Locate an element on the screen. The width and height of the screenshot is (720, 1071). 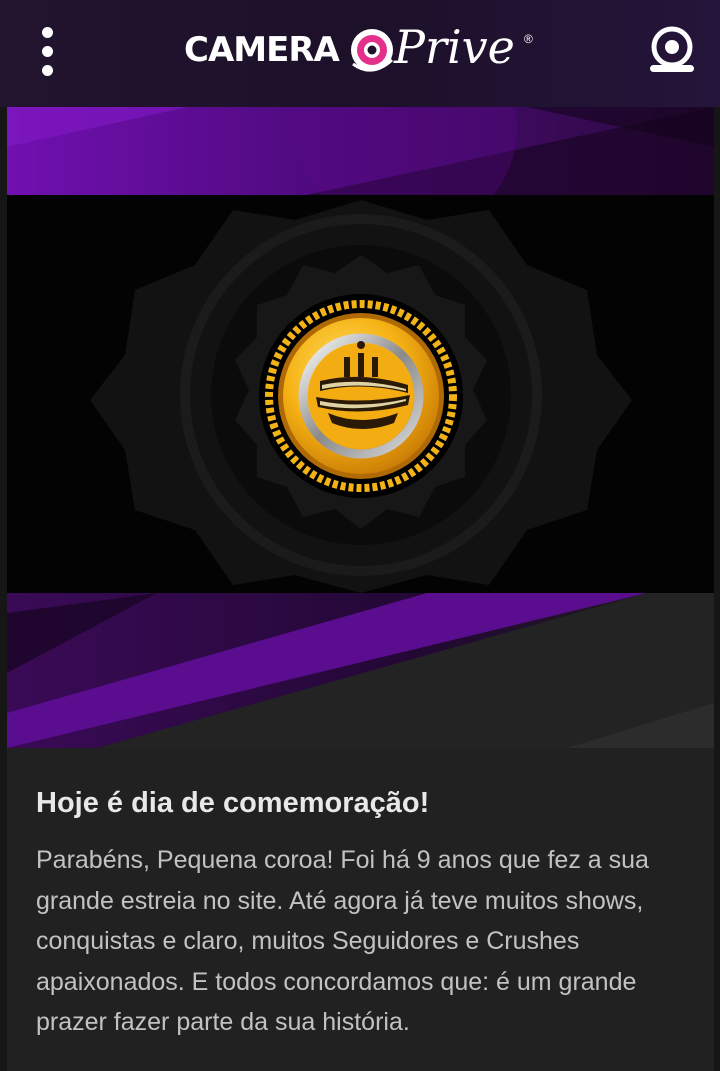
gold-crown-coin-badge is located at coordinates (361, 396).